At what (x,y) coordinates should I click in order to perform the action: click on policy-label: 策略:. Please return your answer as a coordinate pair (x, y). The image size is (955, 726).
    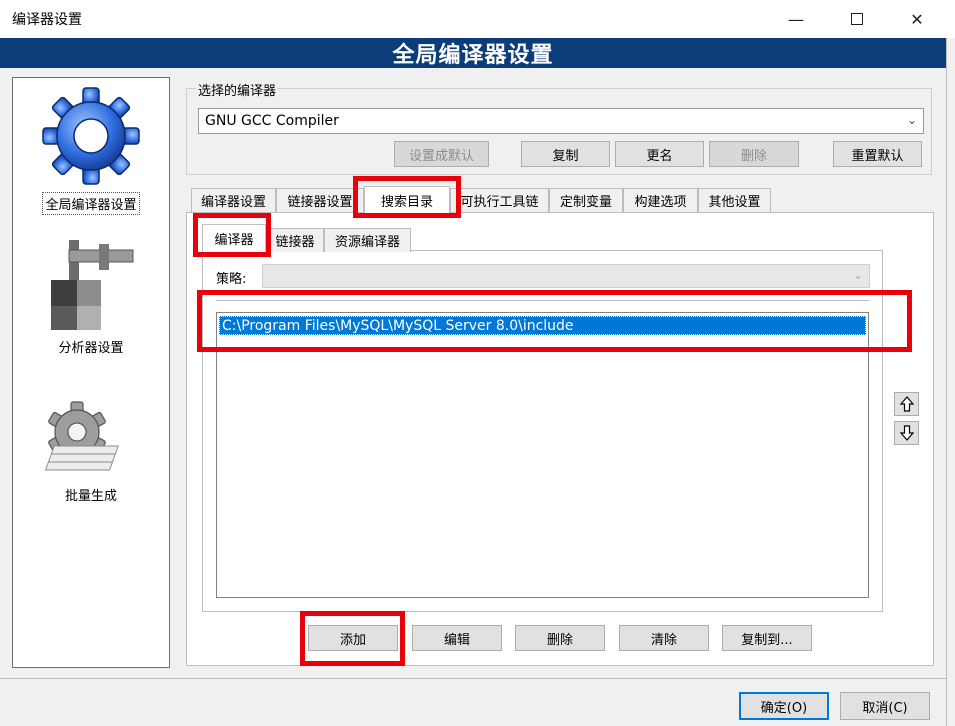
    Looking at the image, I should click on (231, 279).